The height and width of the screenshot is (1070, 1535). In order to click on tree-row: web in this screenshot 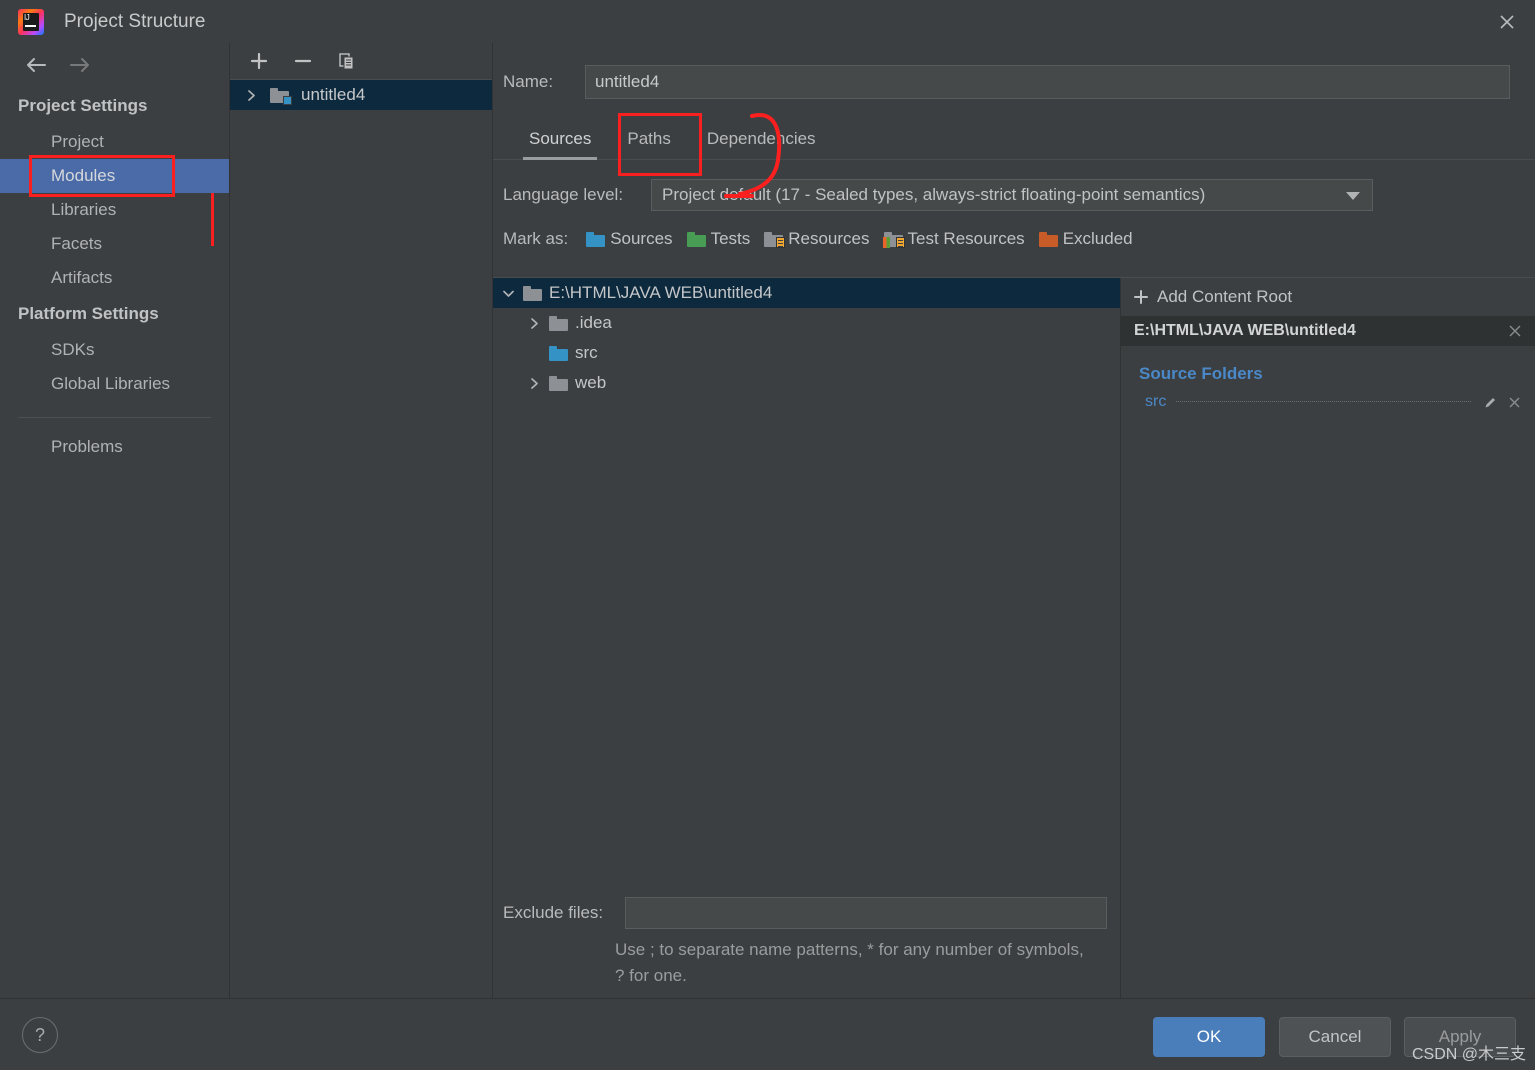, I will do `click(806, 383)`.